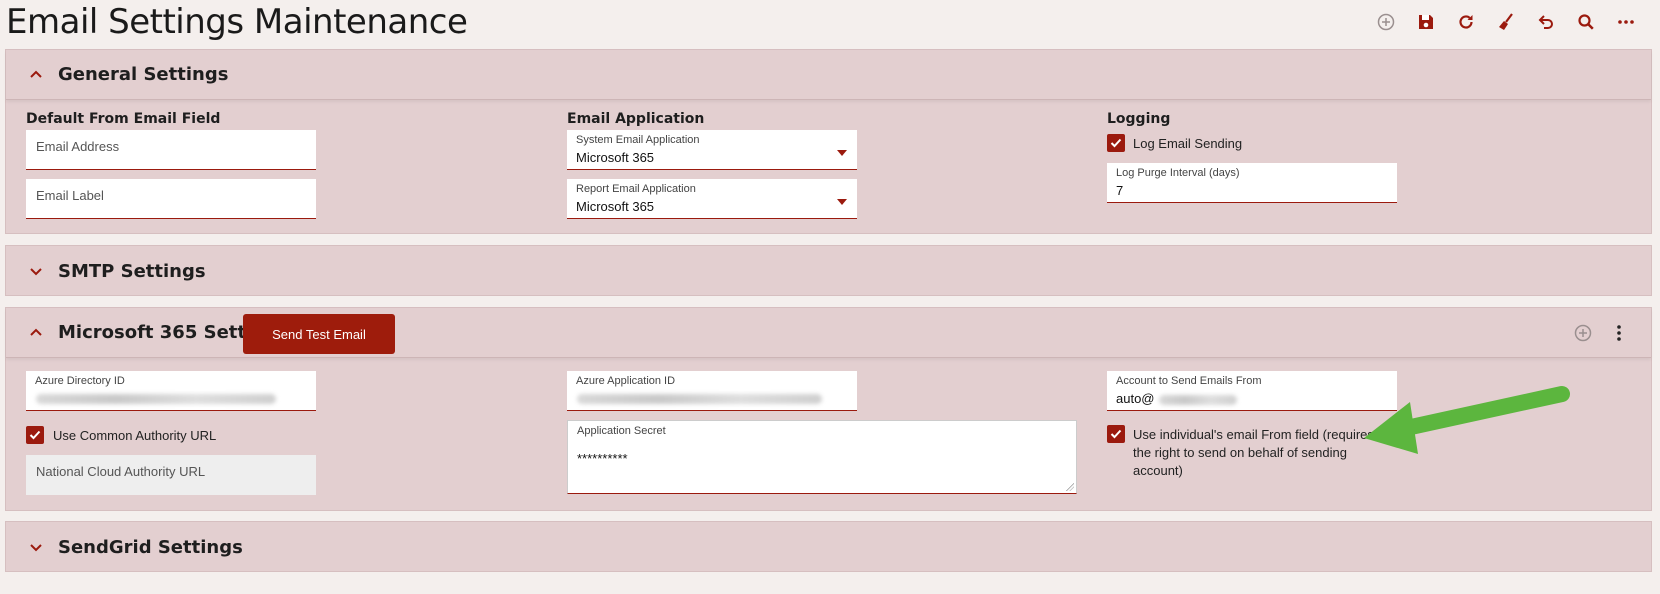 This screenshot has height=594, width=1660. I want to click on use-individual-from-checkbox, so click(1116, 434).